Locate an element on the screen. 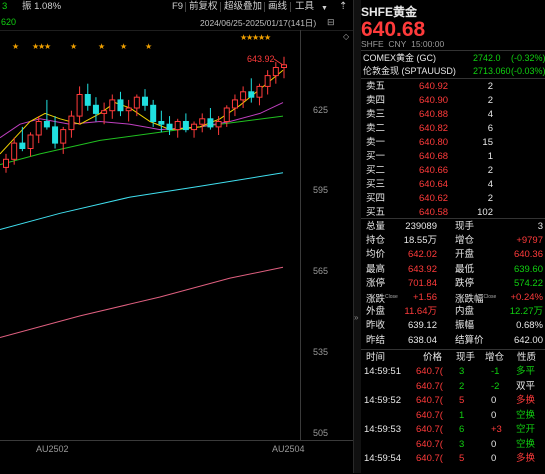 This screenshot has height=474, width=545. stat-label: 均价 is located at coordinates (376, 255).